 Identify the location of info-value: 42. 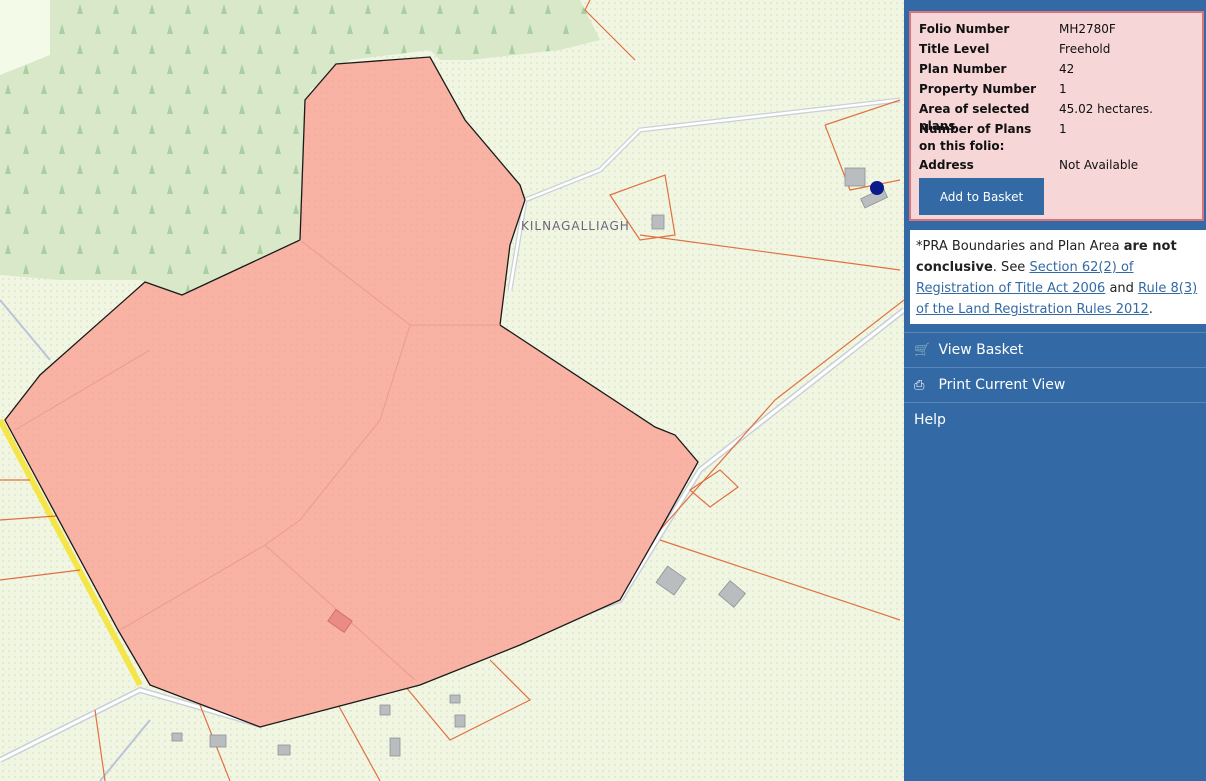
(1067, 69).